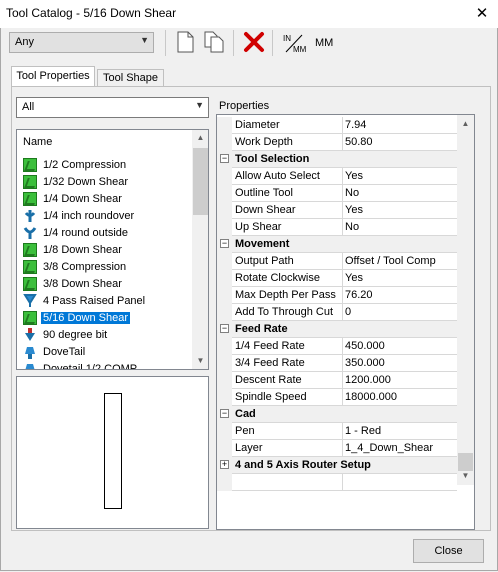 This screenshot has width=498, height=572. Describe the element at coordinates (337, 431) in the screenshot. I see `property-row: Pen 1 - Red` at that location.